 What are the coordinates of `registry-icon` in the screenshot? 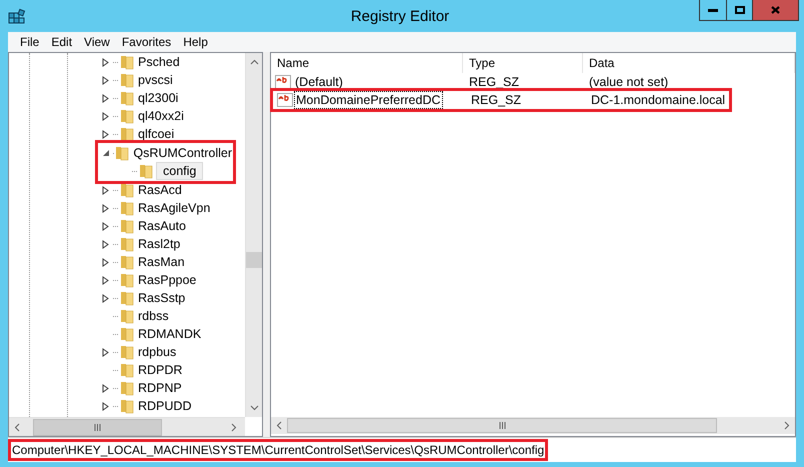 It's located at (18, 16).